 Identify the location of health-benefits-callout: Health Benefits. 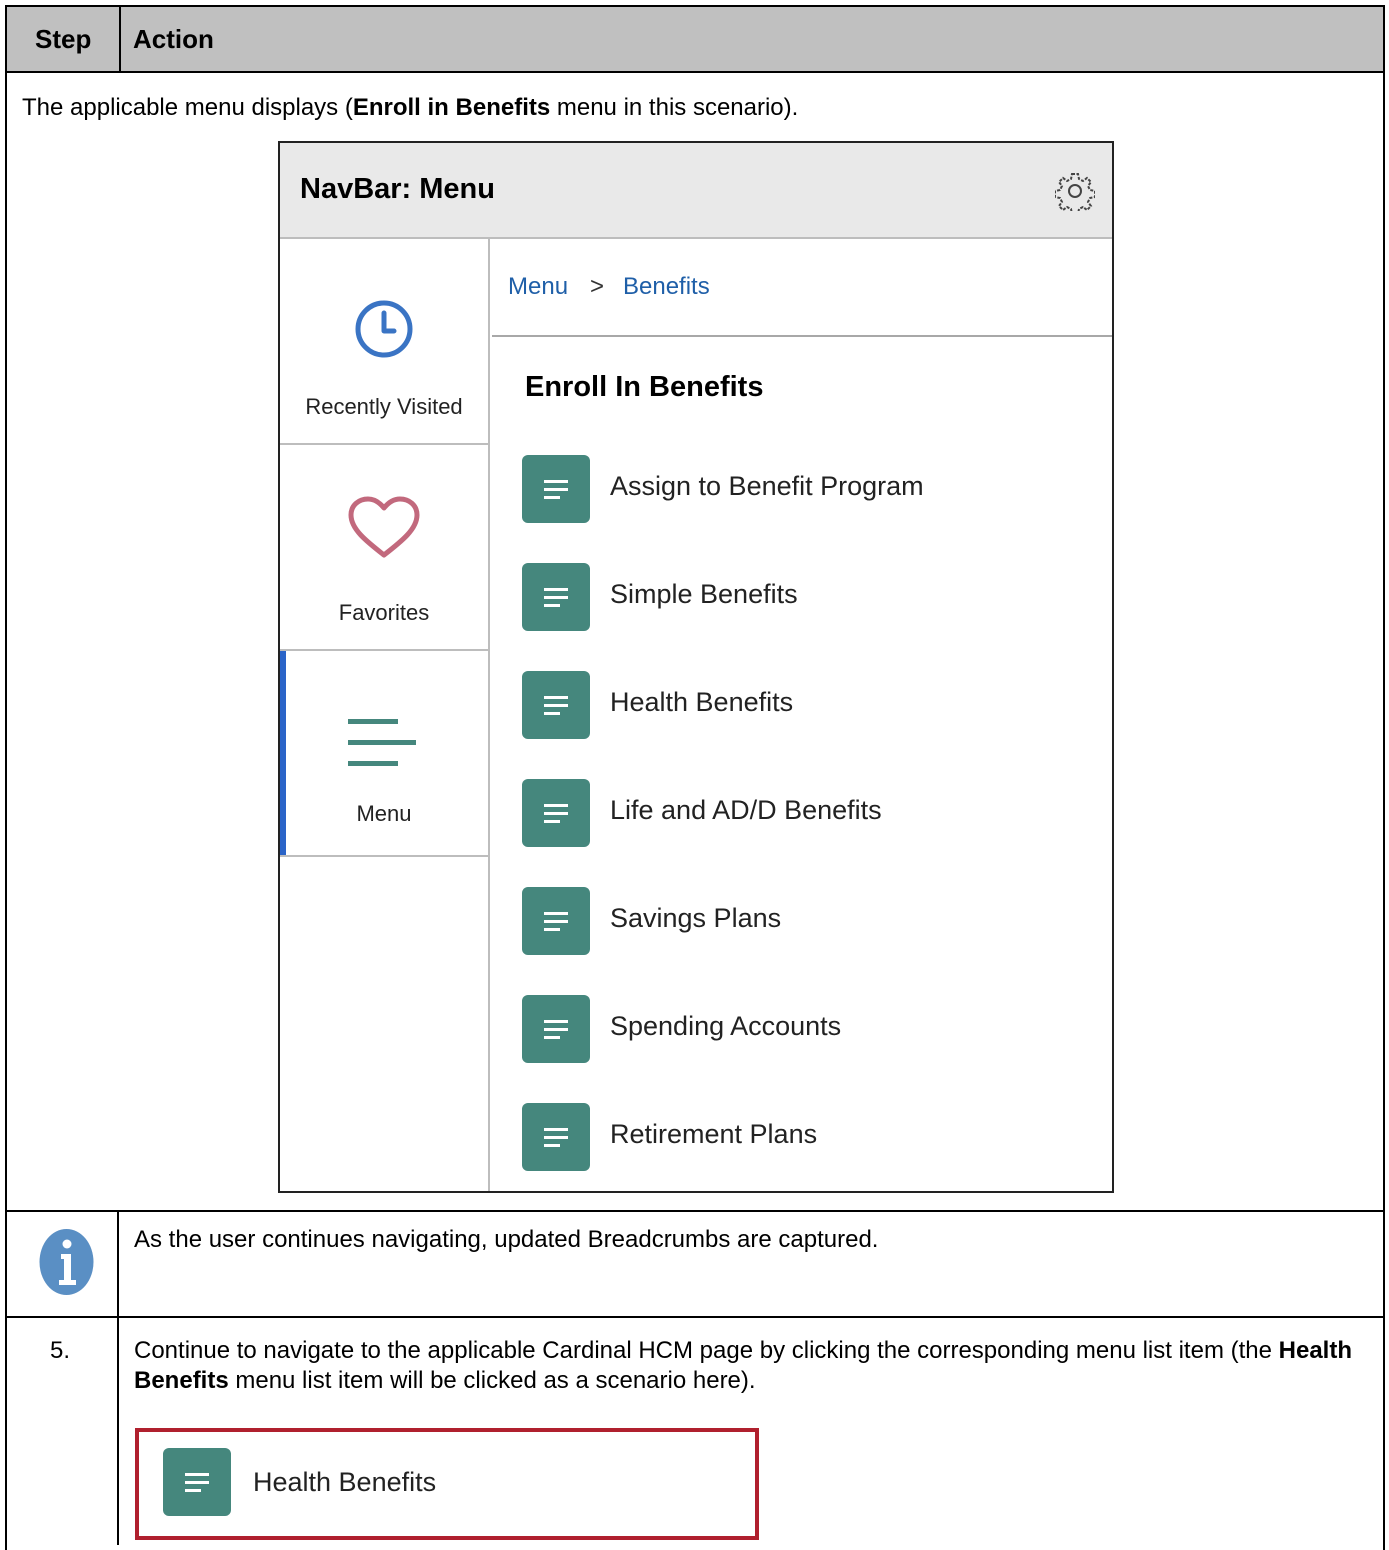
(447, 1484).